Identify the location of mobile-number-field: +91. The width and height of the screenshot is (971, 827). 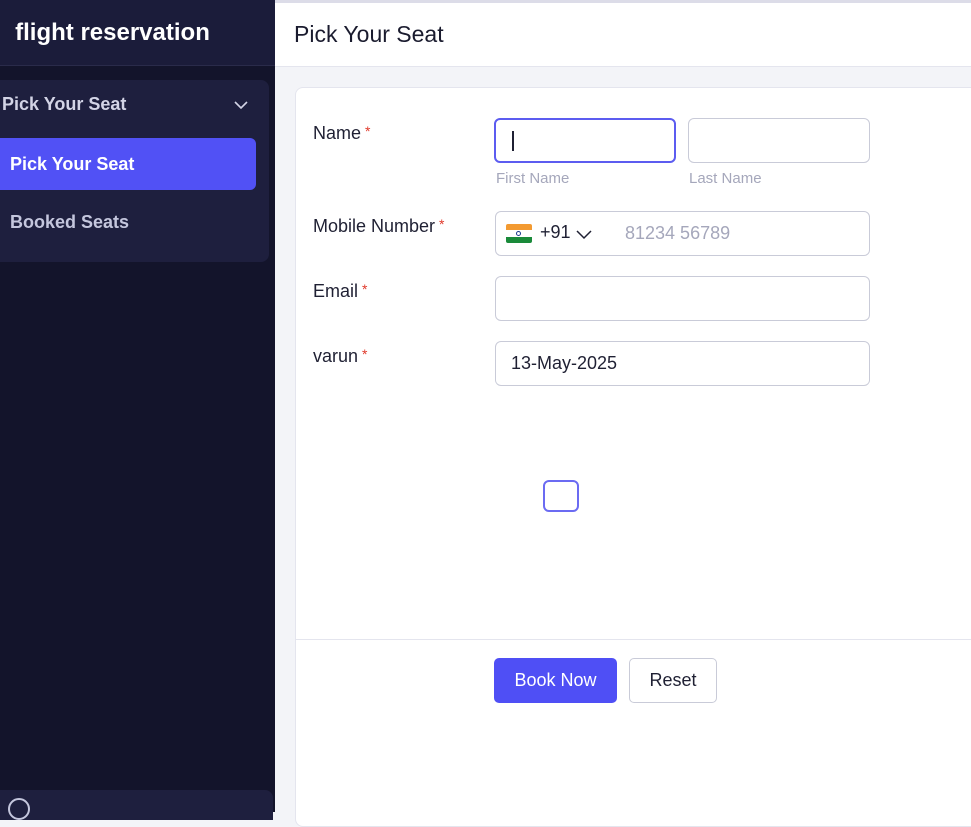
(682, 233).